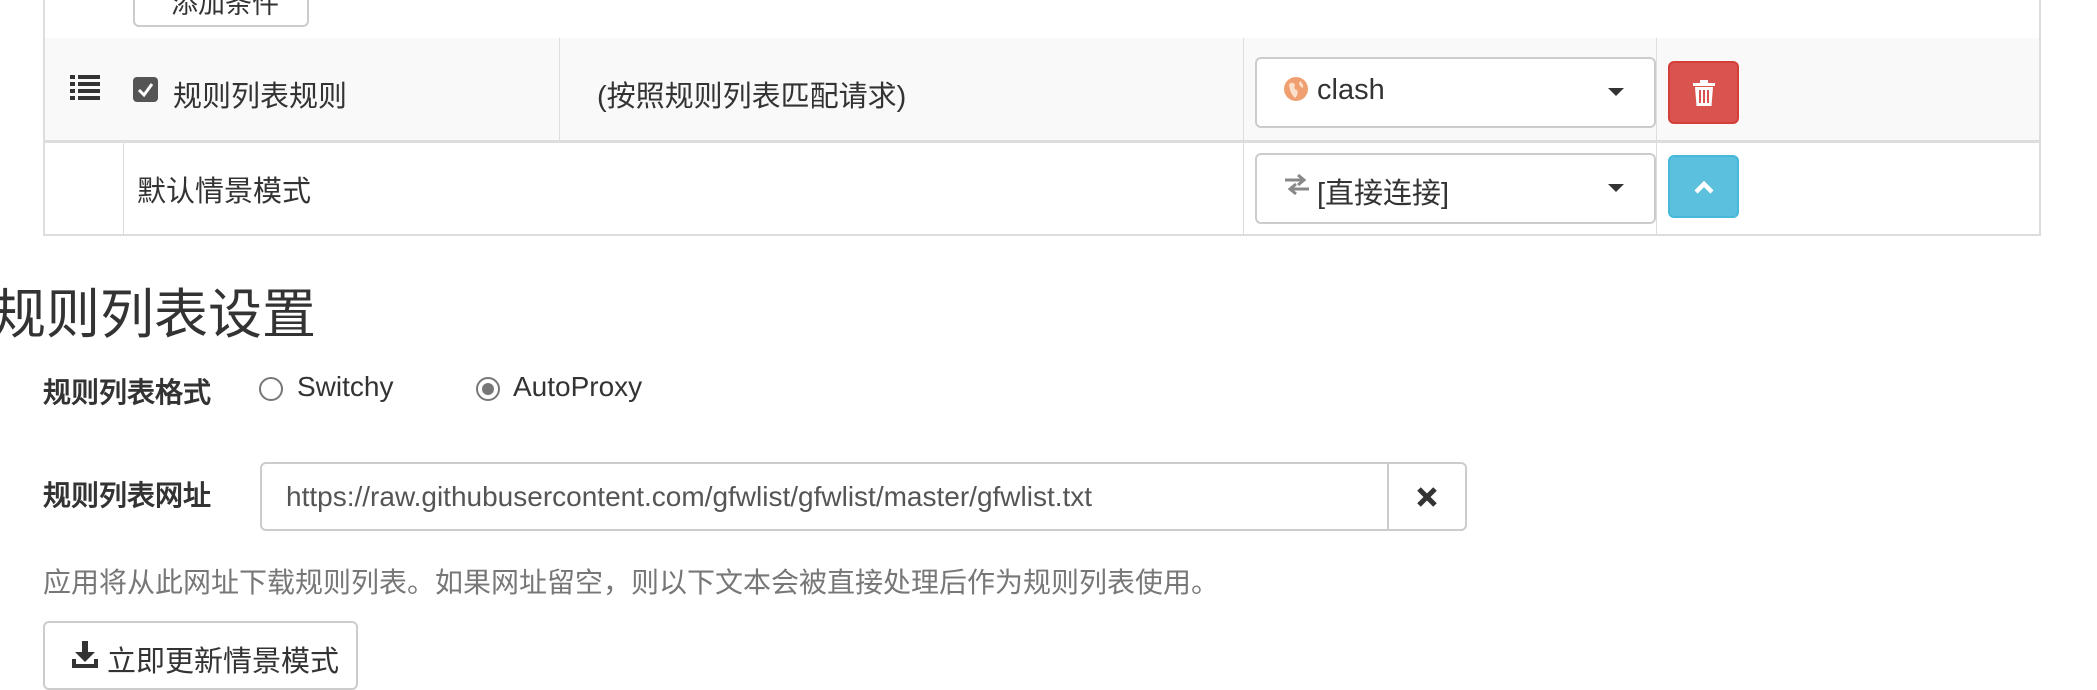 This screenshot has height=690, width=2097. I want to click on default-profile-label: 默认情景模式, so click(224, 192).